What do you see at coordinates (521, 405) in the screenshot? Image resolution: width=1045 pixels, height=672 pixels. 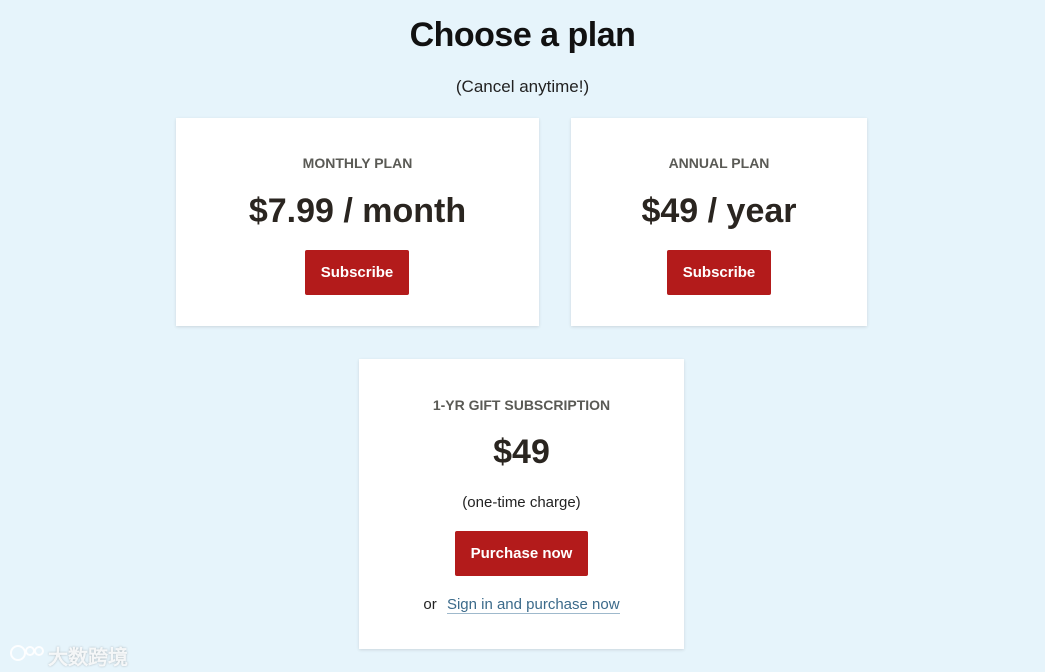 I see `plan-label: 1-YR GIFT SUBSCRIPTION` at bounding box center [521, 405].